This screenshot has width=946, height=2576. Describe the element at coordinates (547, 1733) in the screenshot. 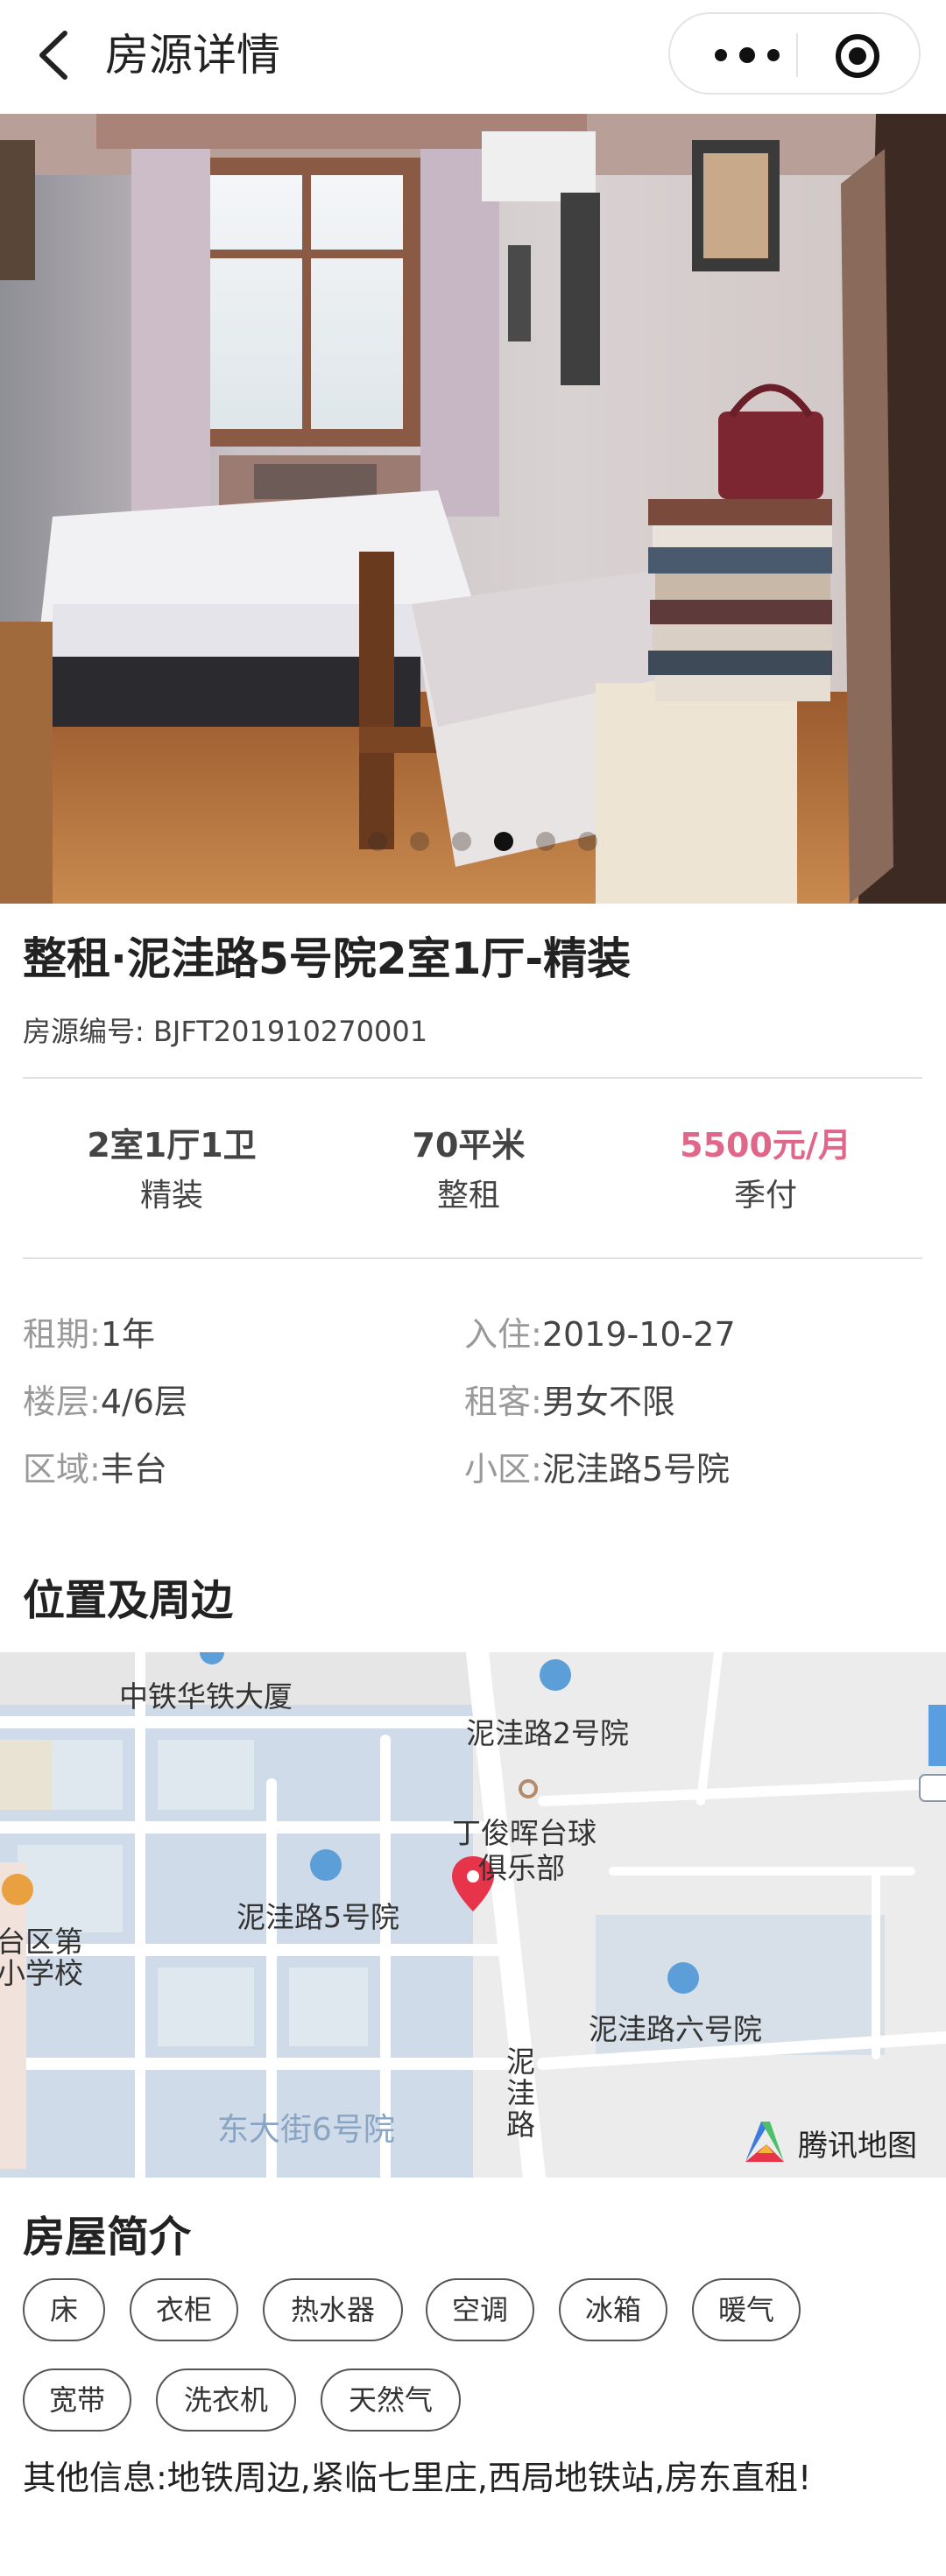

I see `map-label: 泥洼路2号院` at that location.